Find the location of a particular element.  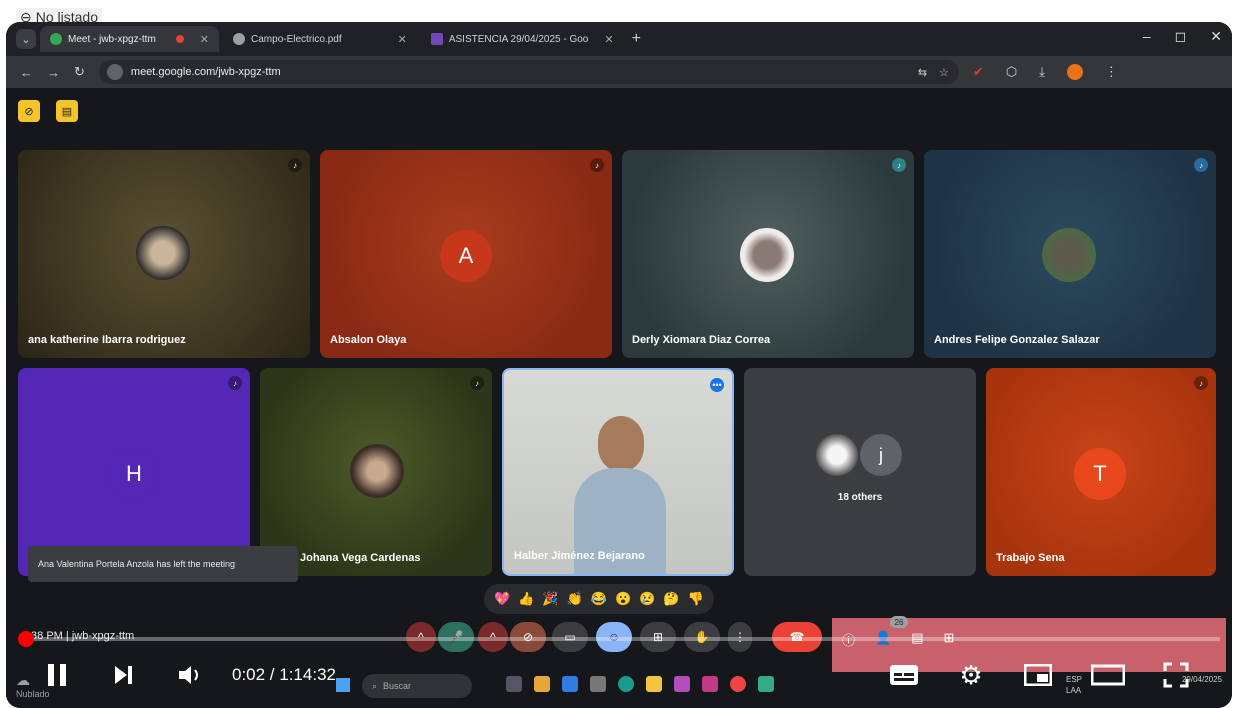

participant-tile: H ♪ is located at coordinates (134, 472).